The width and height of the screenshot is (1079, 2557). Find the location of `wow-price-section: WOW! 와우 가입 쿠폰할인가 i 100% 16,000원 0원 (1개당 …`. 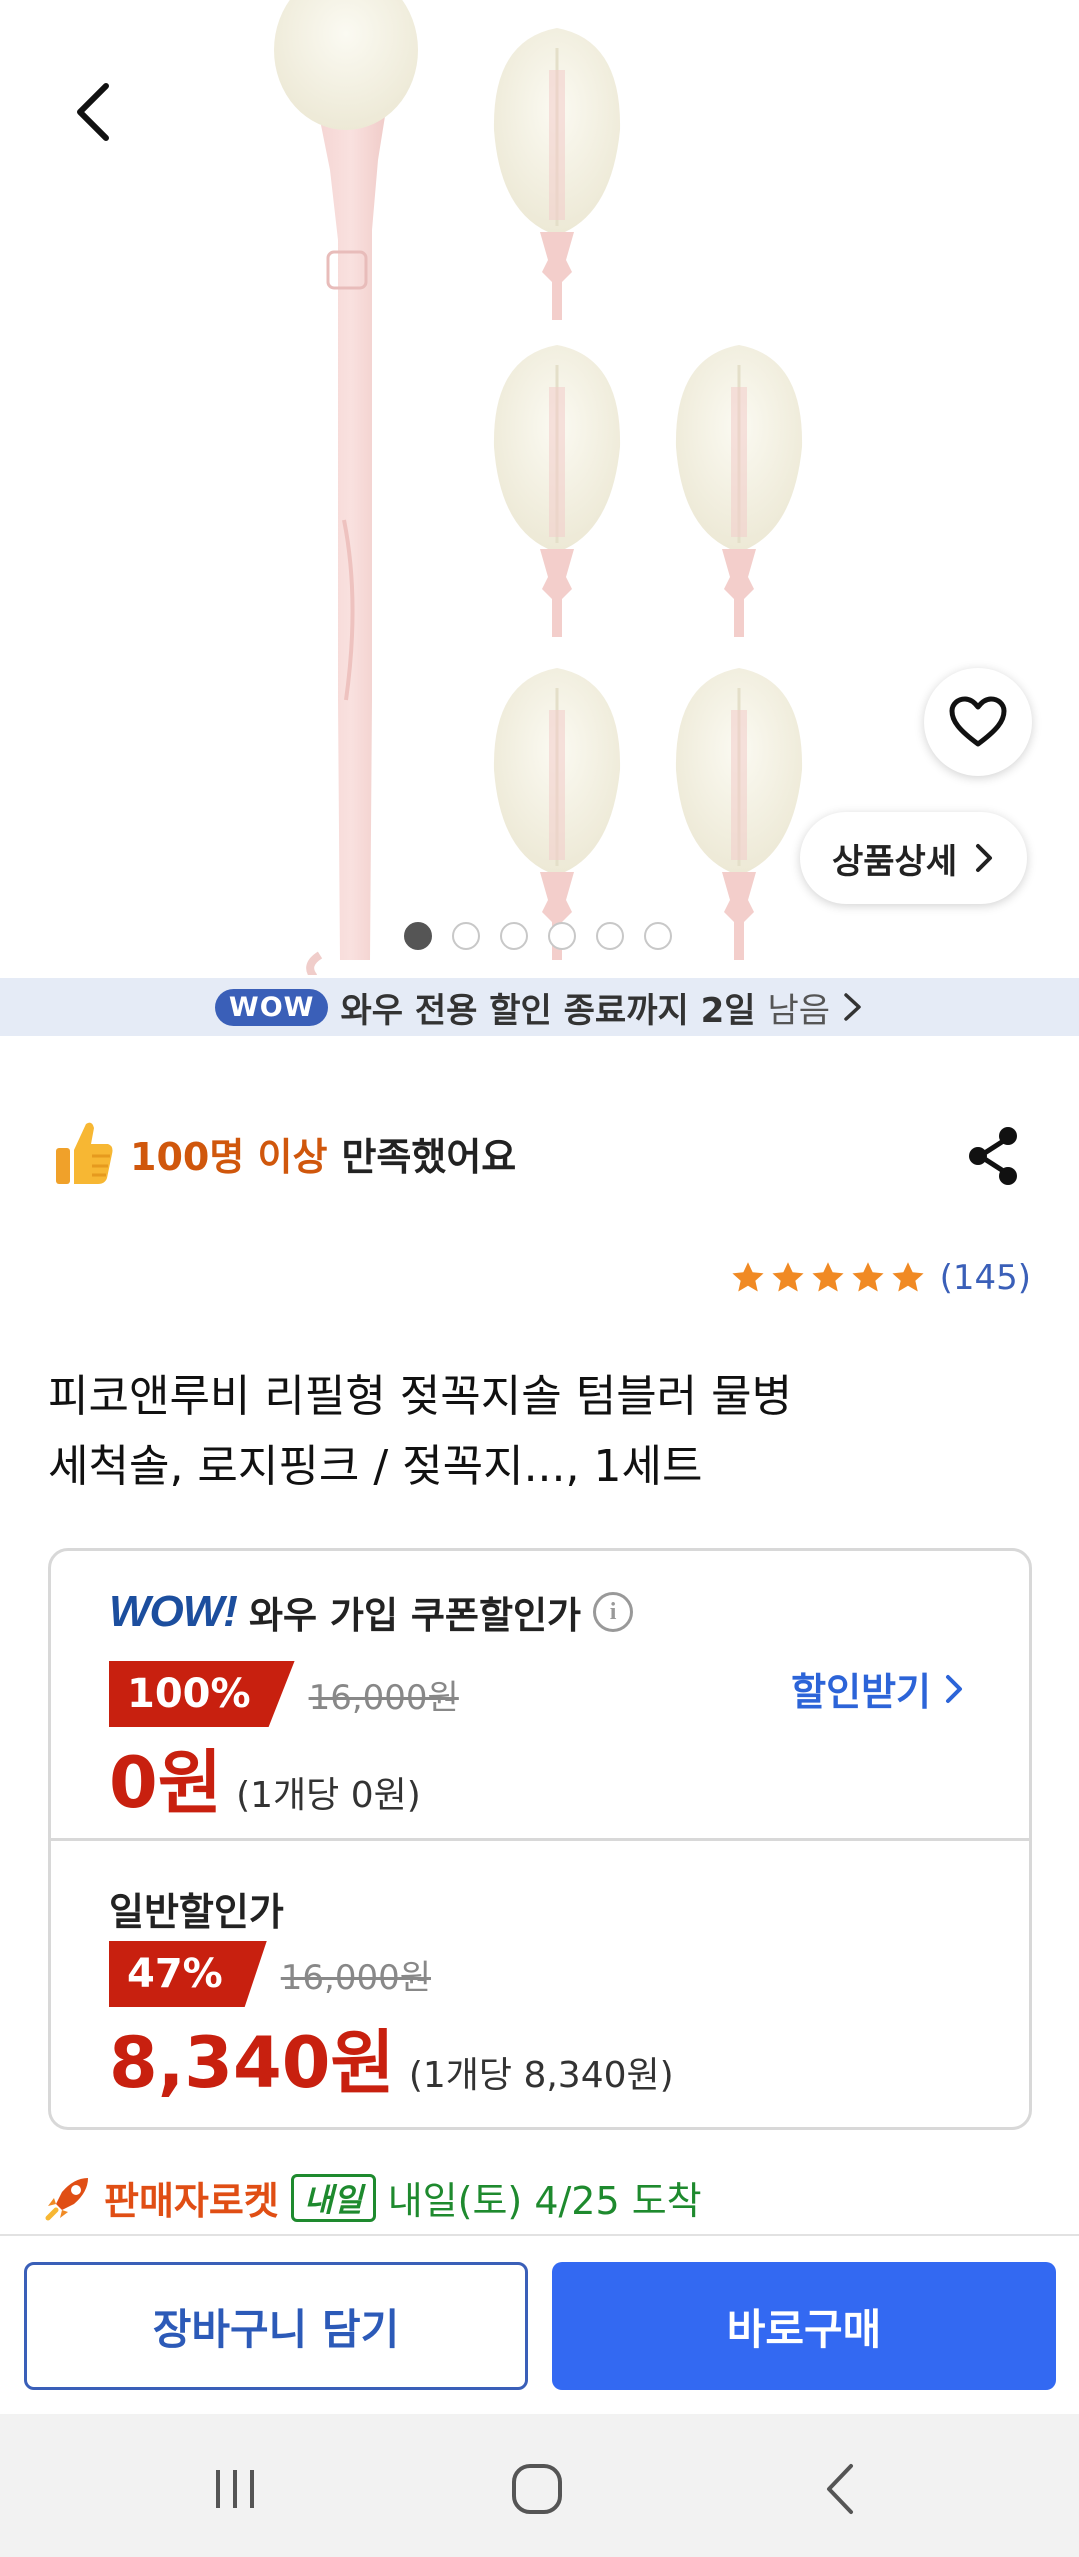

wow-price-section: WOW! 와우 가입 쿠폰할인가 i 100% 16,000원 0원 (1개당 … is located at coordinates (540, 1696).